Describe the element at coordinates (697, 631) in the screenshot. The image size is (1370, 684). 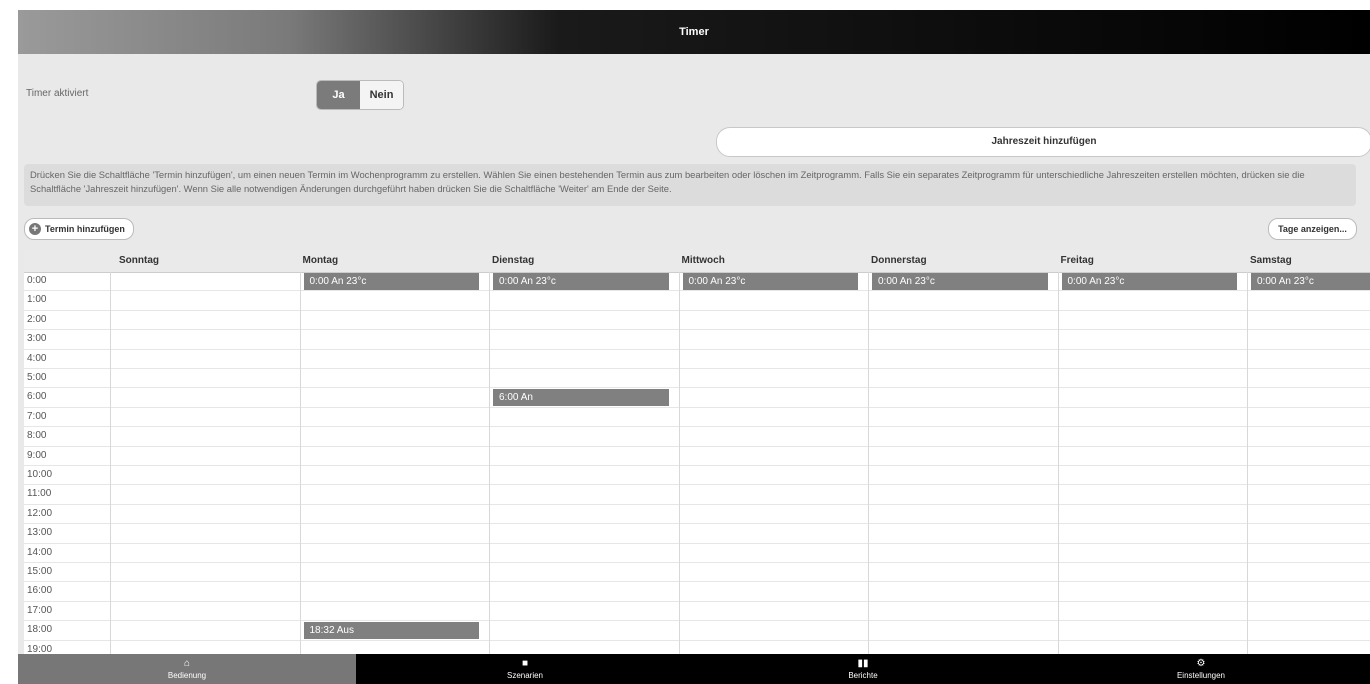
I see `hour-row: 18:00` at that location.